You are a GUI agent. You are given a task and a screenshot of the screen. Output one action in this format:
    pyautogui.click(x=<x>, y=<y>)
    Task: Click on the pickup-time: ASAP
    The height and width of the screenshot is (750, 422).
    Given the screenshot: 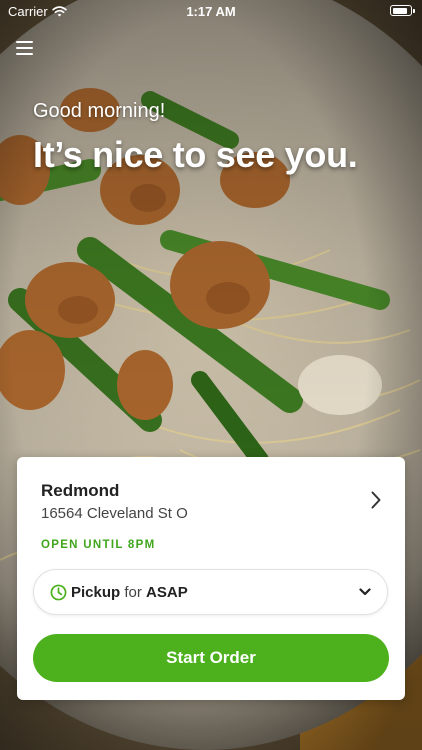 What is the action you would take?
    pyautogui.click(x=167, y=592)
    